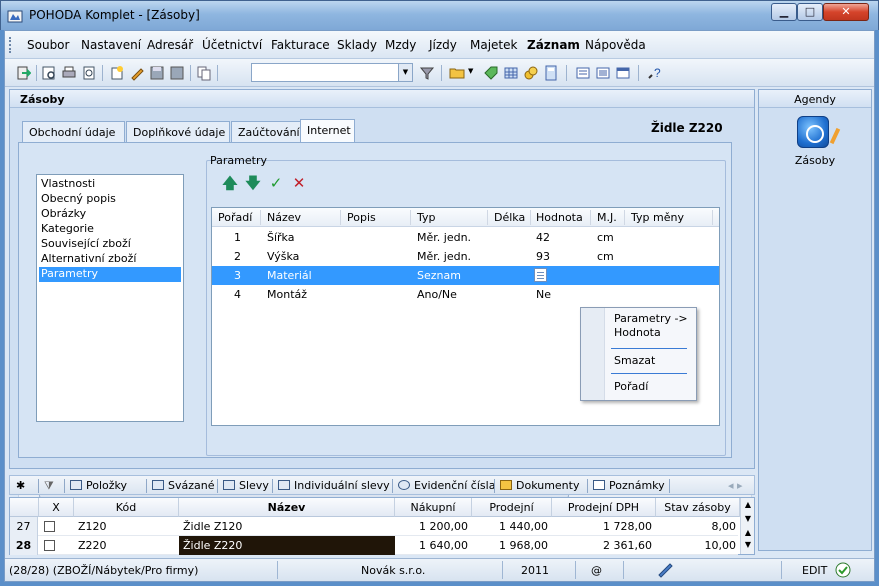 Image resolution: width=879 pixels, height=586 pixels. I want to click on zasoby-agenda-icon, so click(813, 132).